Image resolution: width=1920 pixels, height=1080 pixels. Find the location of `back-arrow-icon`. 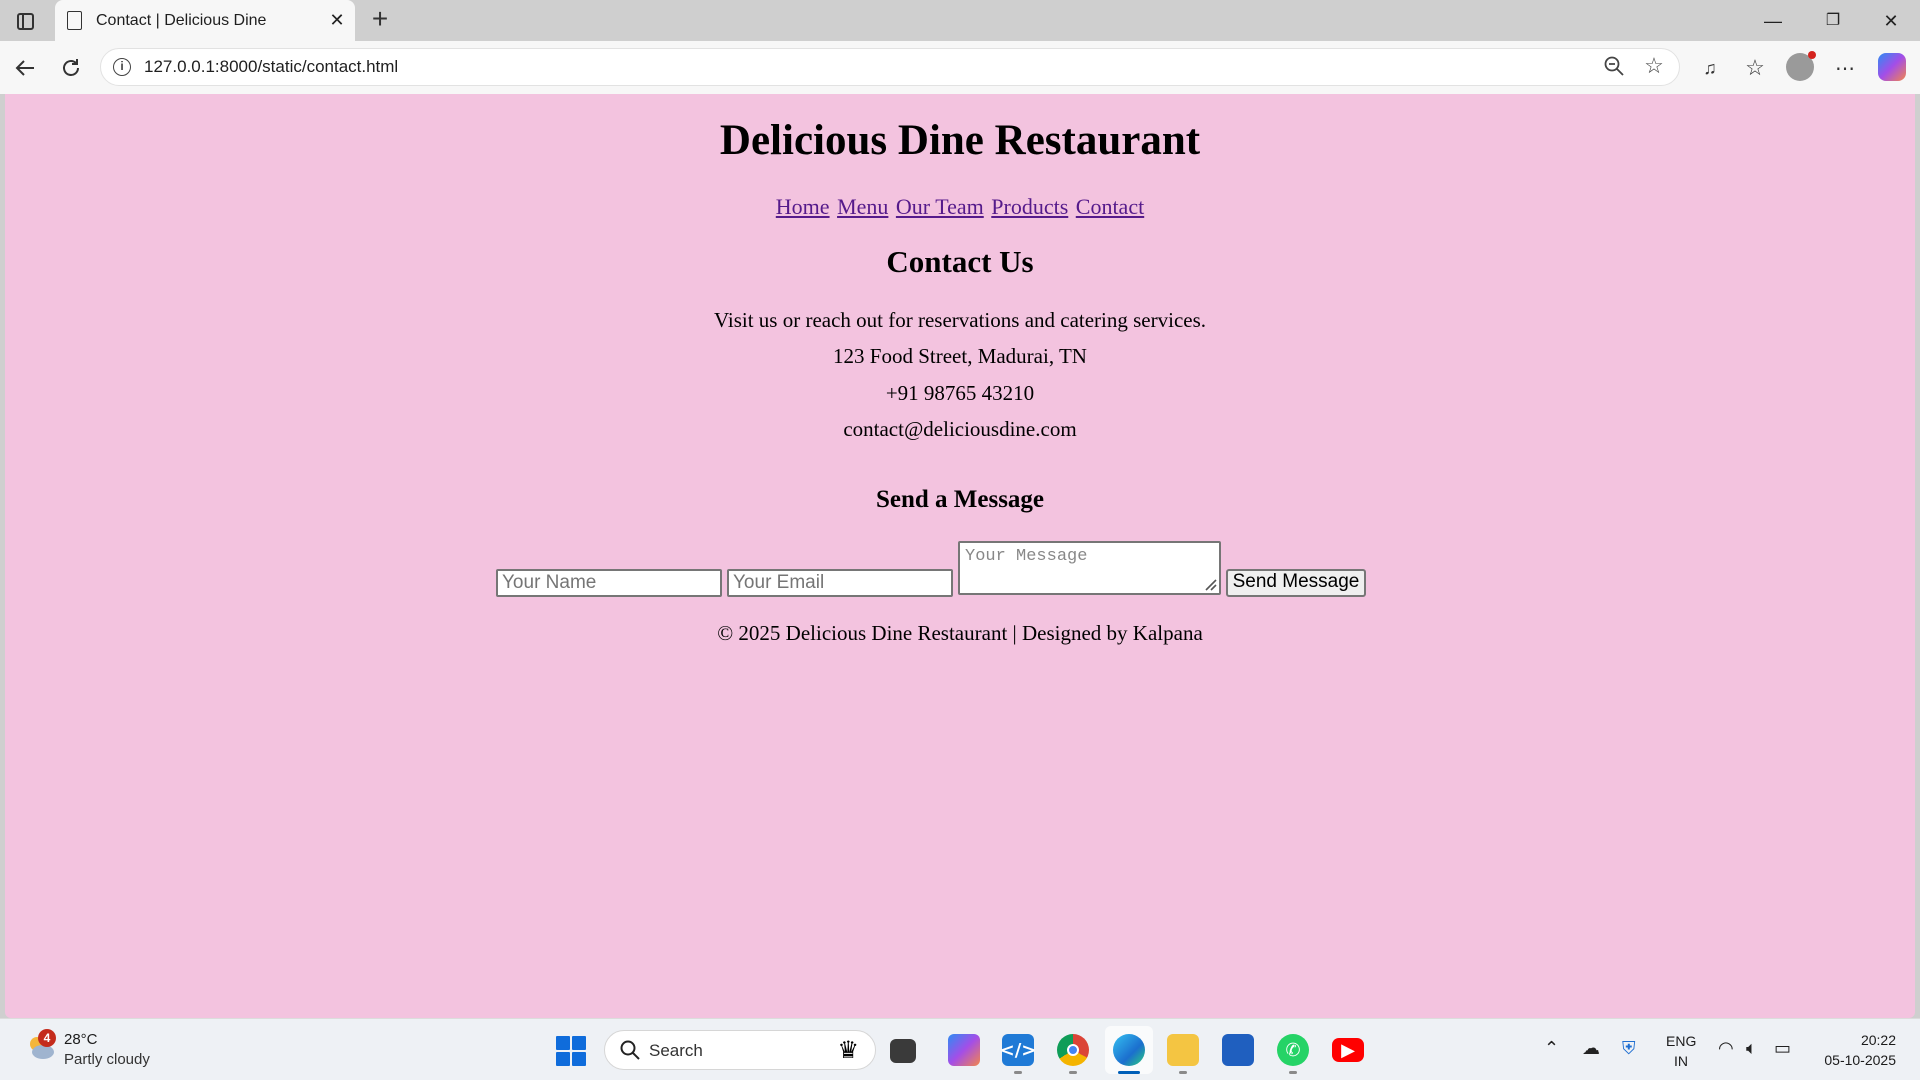

back-arrow-icon is located at coordinates (25, 68).